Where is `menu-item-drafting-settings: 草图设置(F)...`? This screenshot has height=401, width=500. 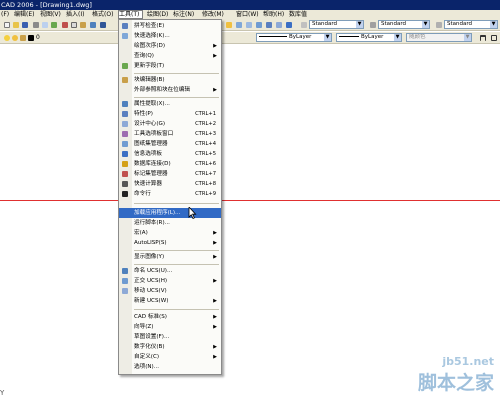
menu-item-drafting-settings: 草图设置(F)... is located at coordinates (170, 337).